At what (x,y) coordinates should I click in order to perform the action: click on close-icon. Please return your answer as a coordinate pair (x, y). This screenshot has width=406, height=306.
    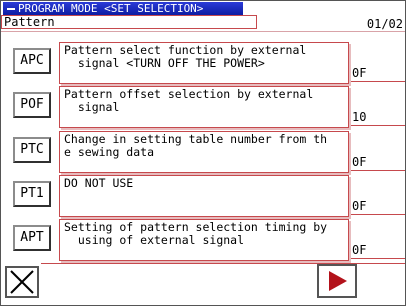
    Looking at the image, I should click on (22, 282).